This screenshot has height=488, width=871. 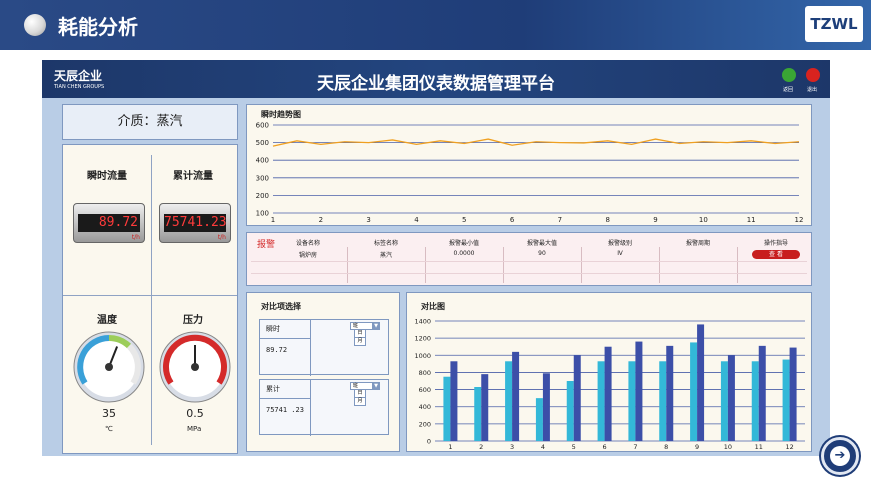 I want to click on flow-instant-label: 瞬时流量, so click(x=107, y=176).